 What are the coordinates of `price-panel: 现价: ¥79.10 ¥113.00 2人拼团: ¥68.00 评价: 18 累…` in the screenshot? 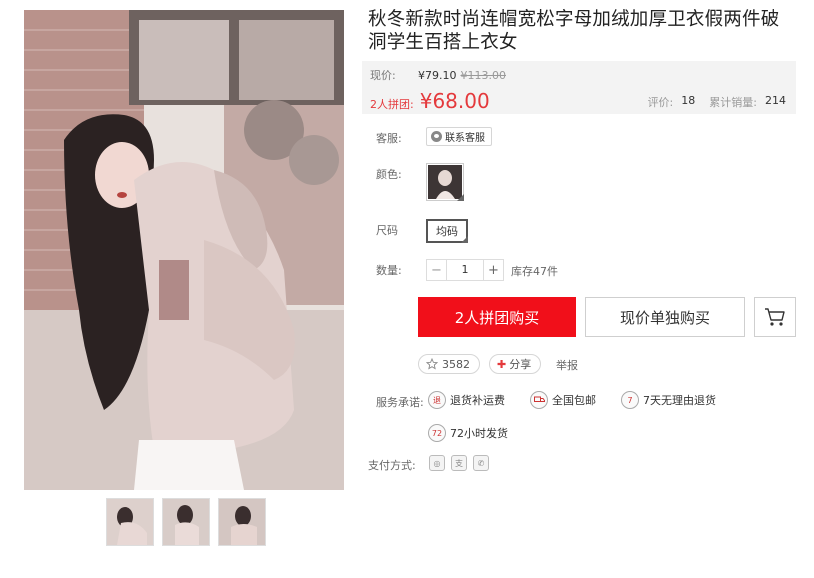 It's located at (579, 87).